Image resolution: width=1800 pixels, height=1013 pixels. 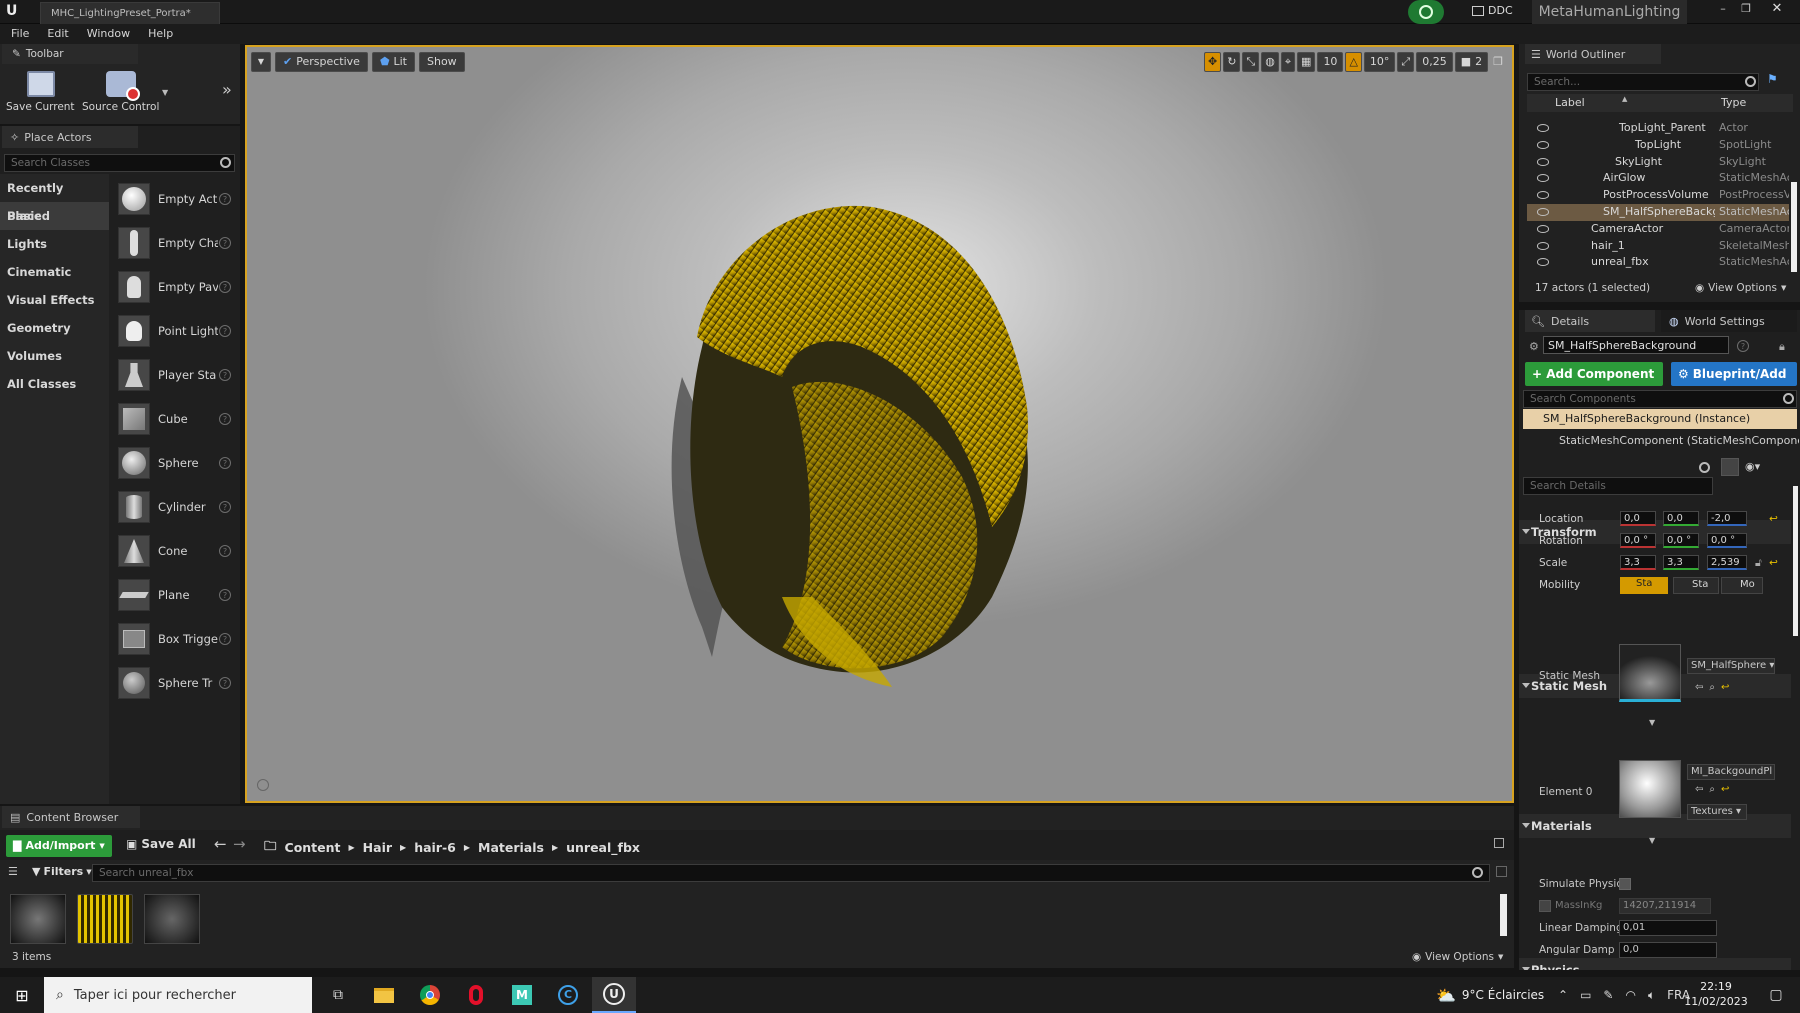 What do you see at coordinates (54, 300) in the screenshot?
I see `category-visual-effects: Visual Effects` at bounding box center [54, 300].